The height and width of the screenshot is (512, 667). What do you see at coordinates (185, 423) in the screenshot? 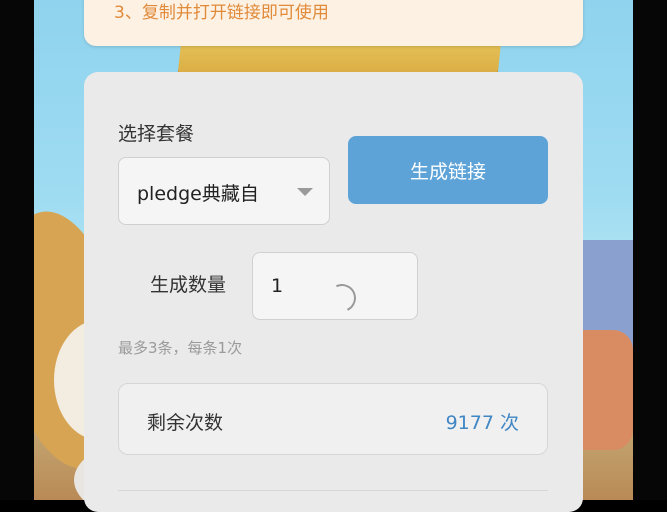
I see `remaining-label: 剩余次数` at bounding box center [185, 423].